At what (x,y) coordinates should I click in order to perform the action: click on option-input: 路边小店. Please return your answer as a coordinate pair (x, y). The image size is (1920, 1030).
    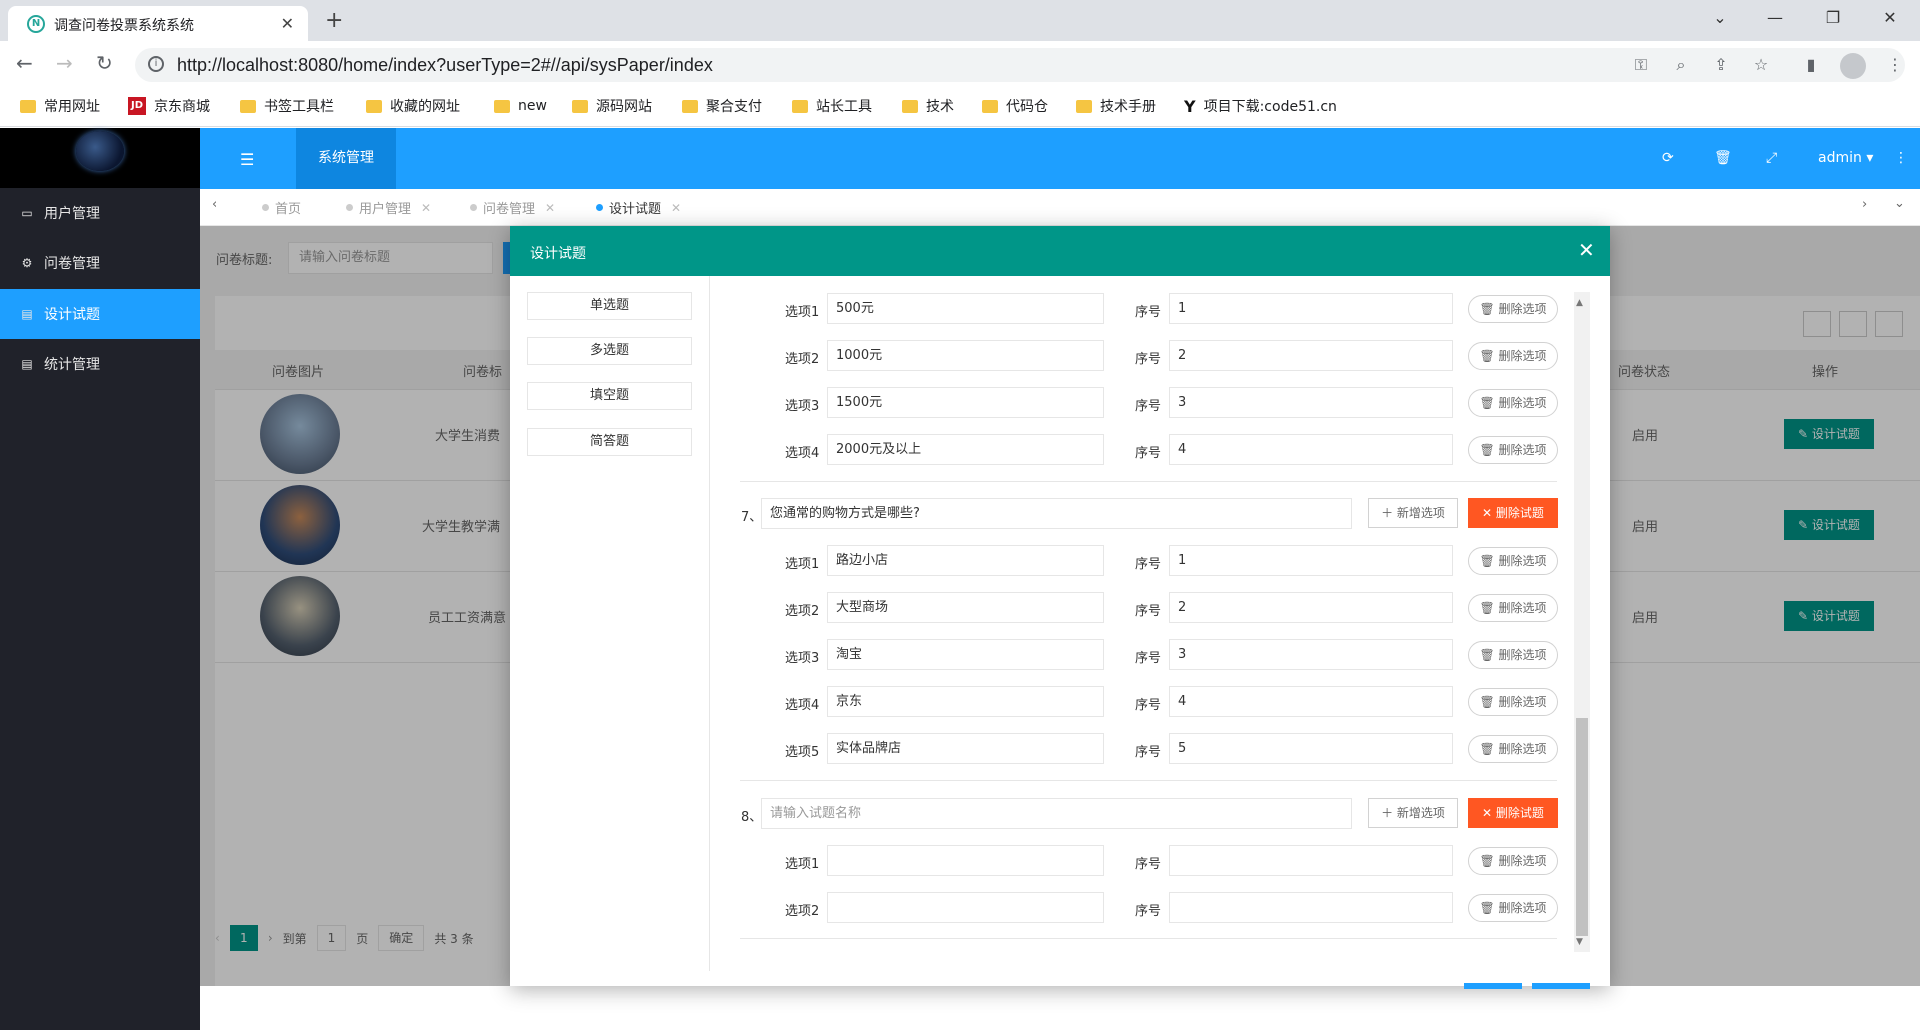
    Looking at the image, I should click on (965, 560).